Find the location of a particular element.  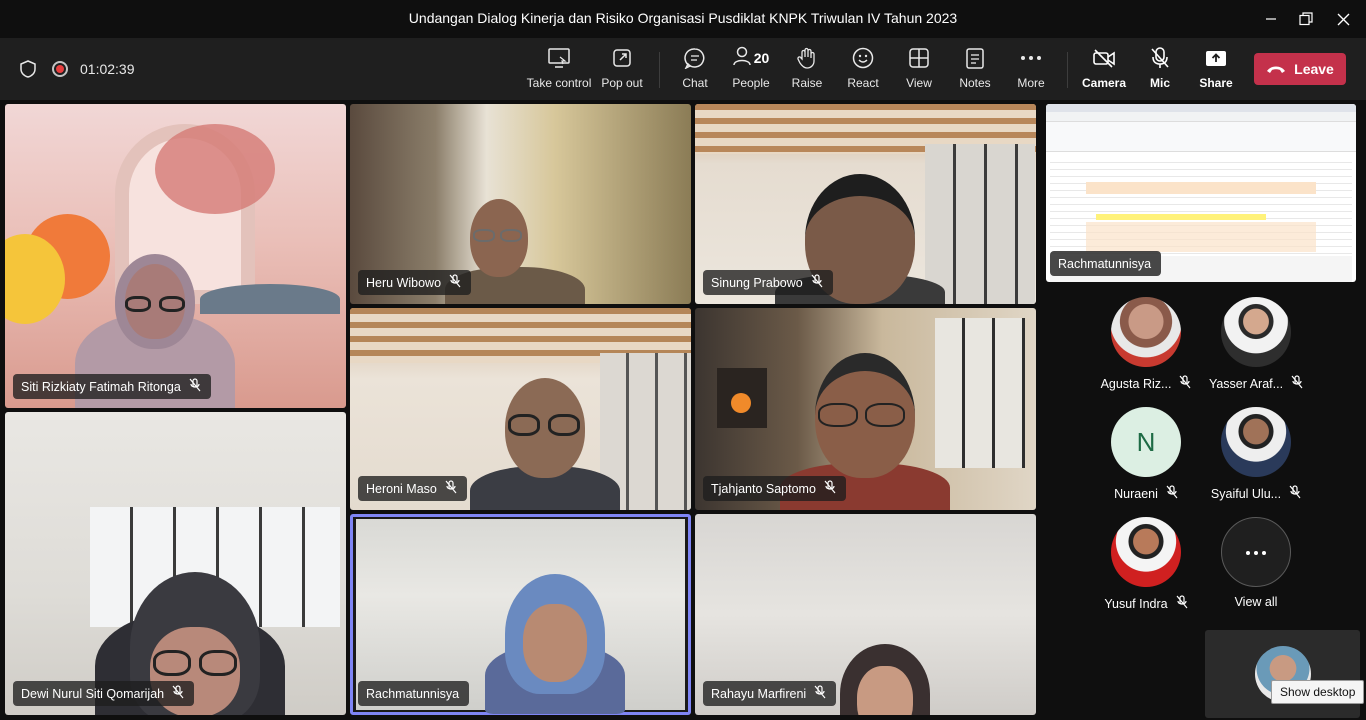

participant-name-tag: Siti Rizkiaty Fatimah Ritonga is located at coordinates (112, 386).